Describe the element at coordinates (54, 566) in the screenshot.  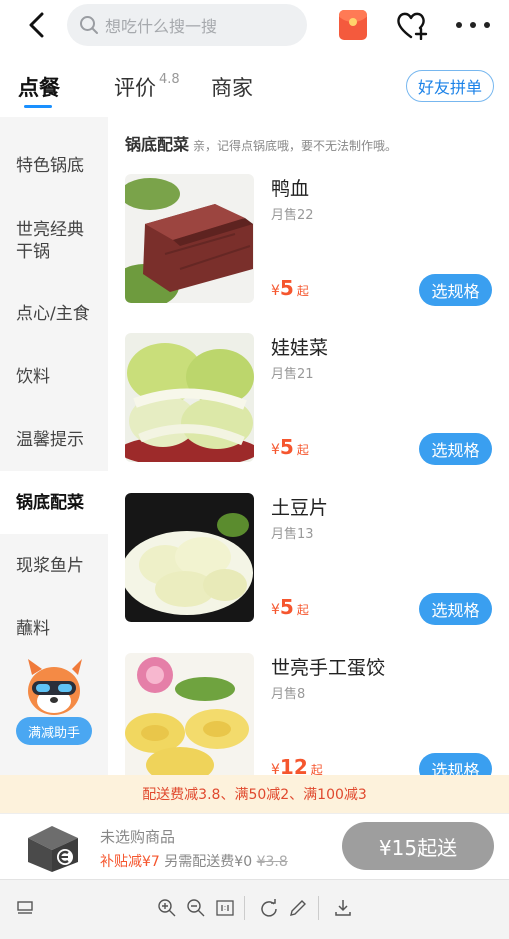
I see `sidebar-item-fish-slices: 现浆鱼片` at that location.